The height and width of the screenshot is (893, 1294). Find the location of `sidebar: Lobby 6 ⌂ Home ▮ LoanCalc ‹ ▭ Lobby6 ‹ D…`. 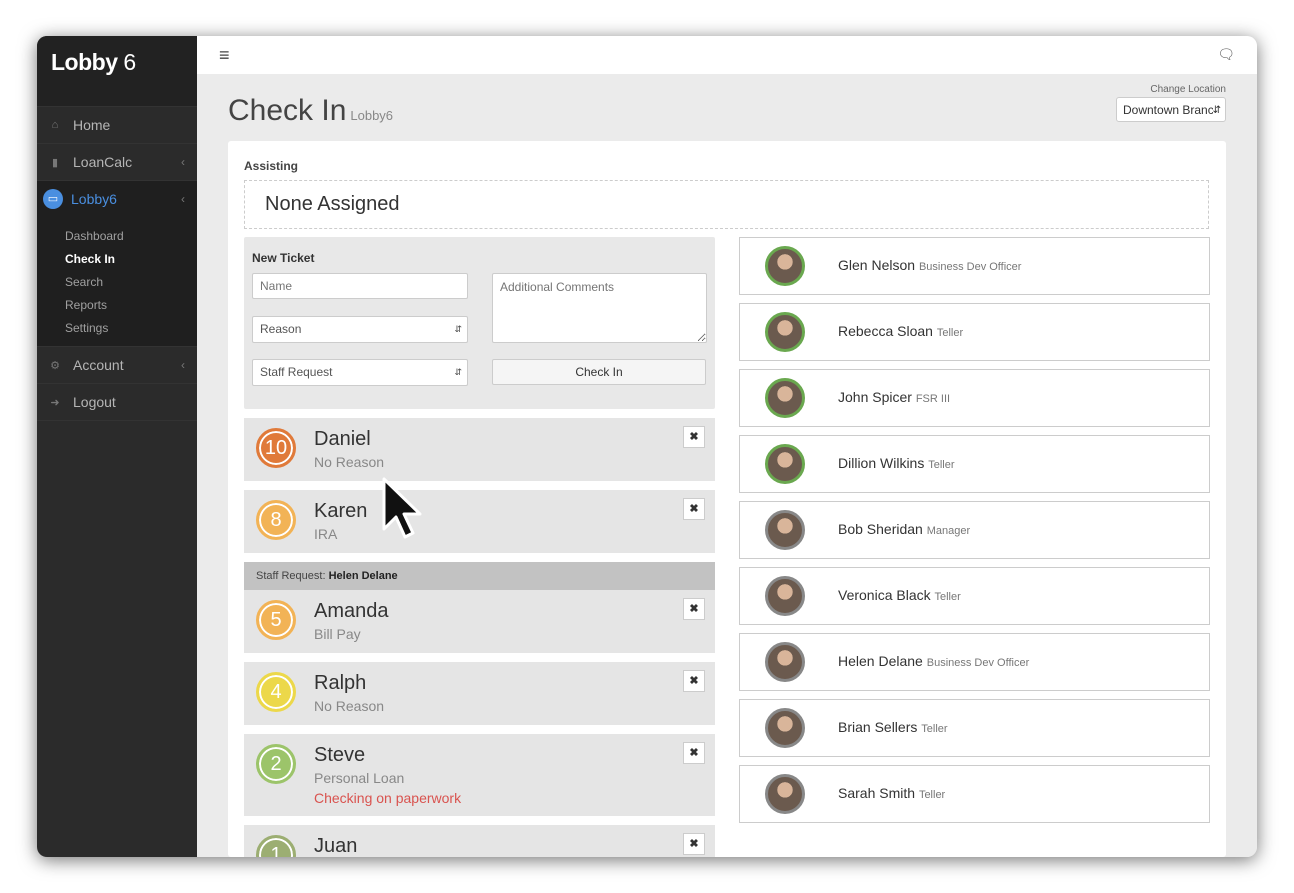

sidebar: Lobby 6 ⌂ Home ▮ LoanCalc ‹ ▭ Lobby6 ‹ D… is located at coordinates (117, 446).